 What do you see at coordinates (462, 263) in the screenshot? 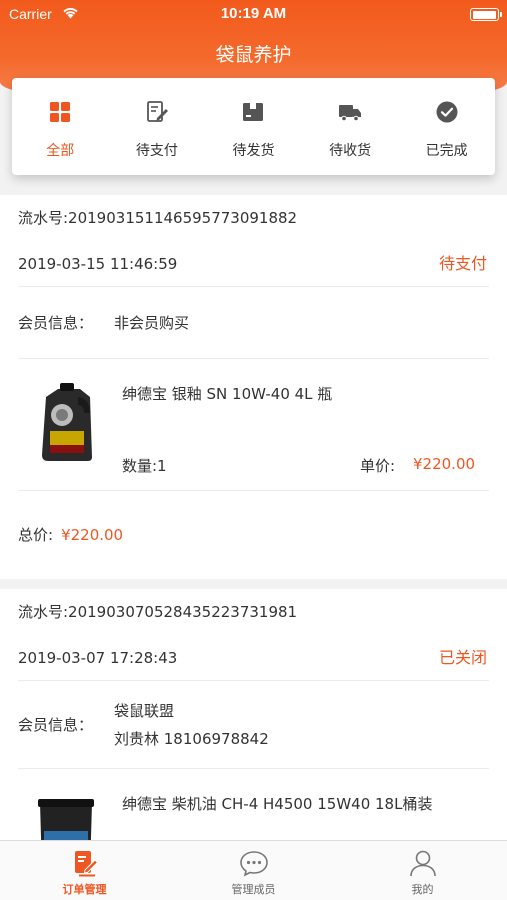
I see `order-status: 待支付` at bounding box center [462, 263].